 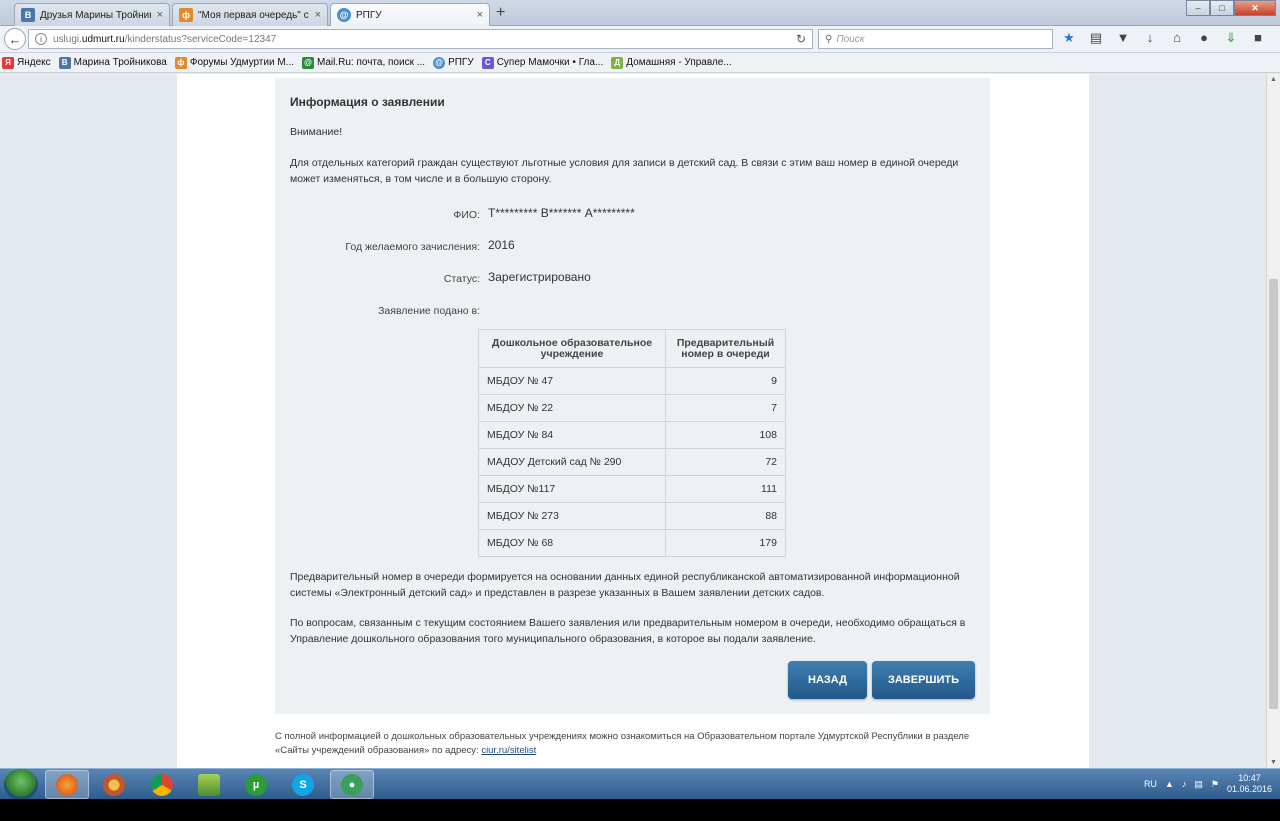 I want to click on taskbar-app-active: ●, so click(x=352, y=784).